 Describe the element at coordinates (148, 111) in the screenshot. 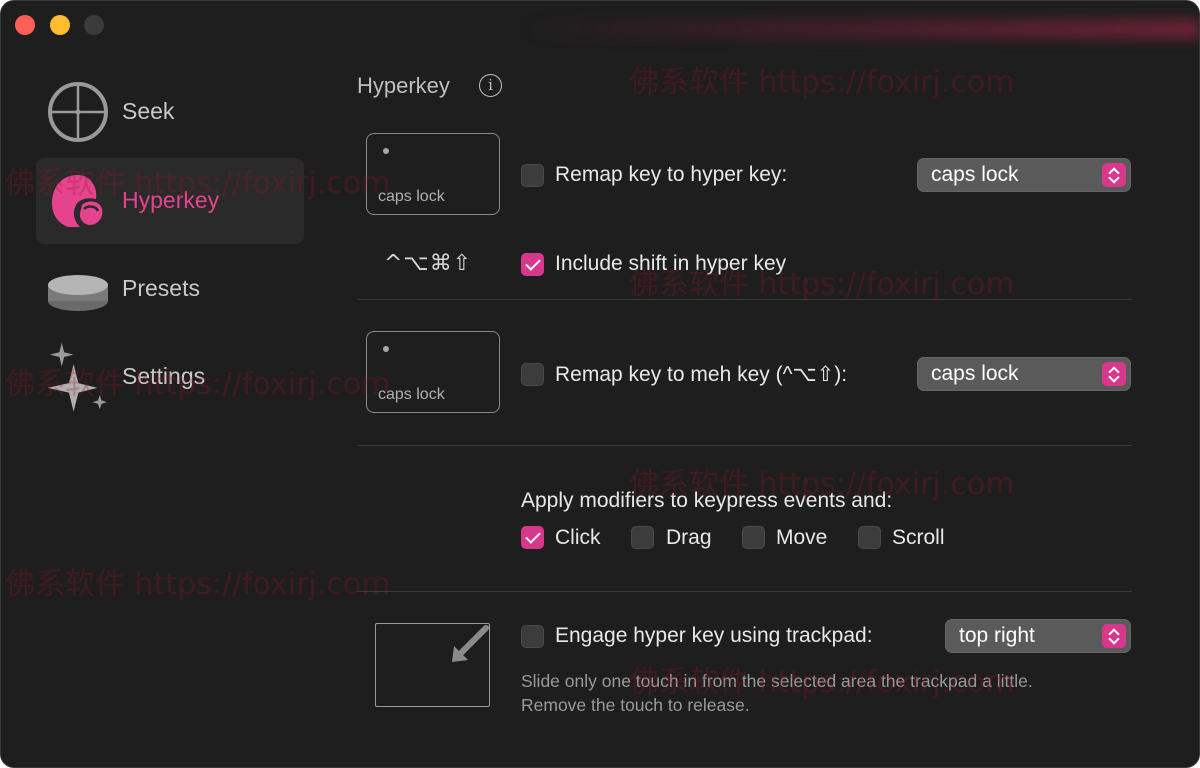

I see `sidebar-item-label: Seek` at that location.